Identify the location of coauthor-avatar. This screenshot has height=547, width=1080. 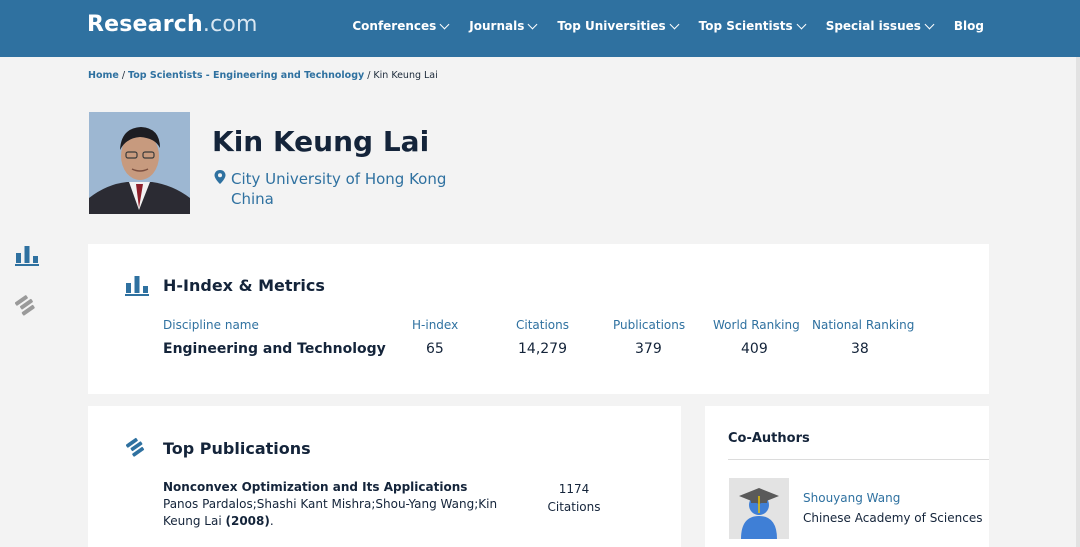
(759, 508).